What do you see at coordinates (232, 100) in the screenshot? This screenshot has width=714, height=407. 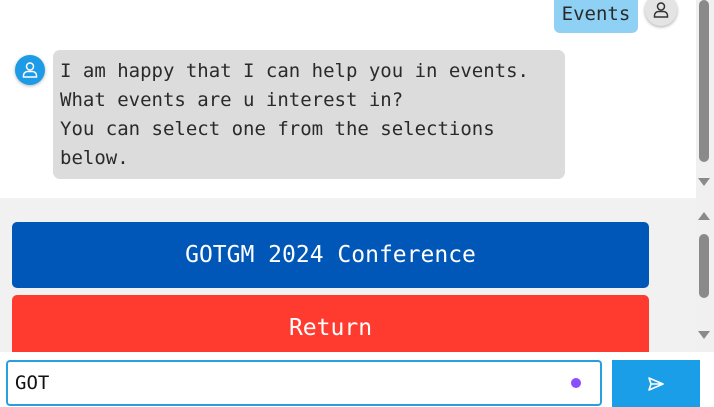 I see `bot-message-line: What events are u interest in?` at bounding box center [232, 100].